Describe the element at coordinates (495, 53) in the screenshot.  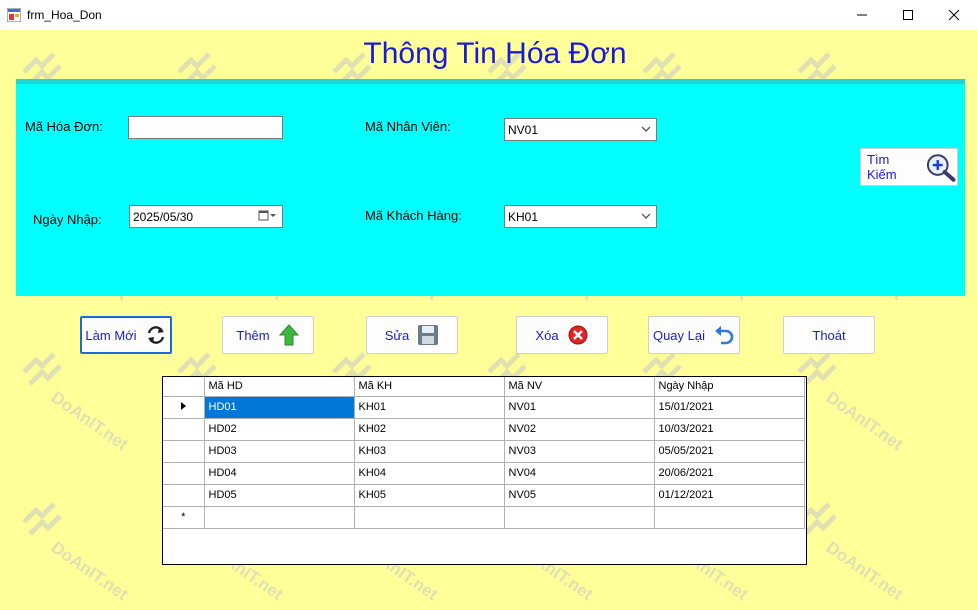
I see `form-heading: Thông Tin Hóa Đơn` at that location.